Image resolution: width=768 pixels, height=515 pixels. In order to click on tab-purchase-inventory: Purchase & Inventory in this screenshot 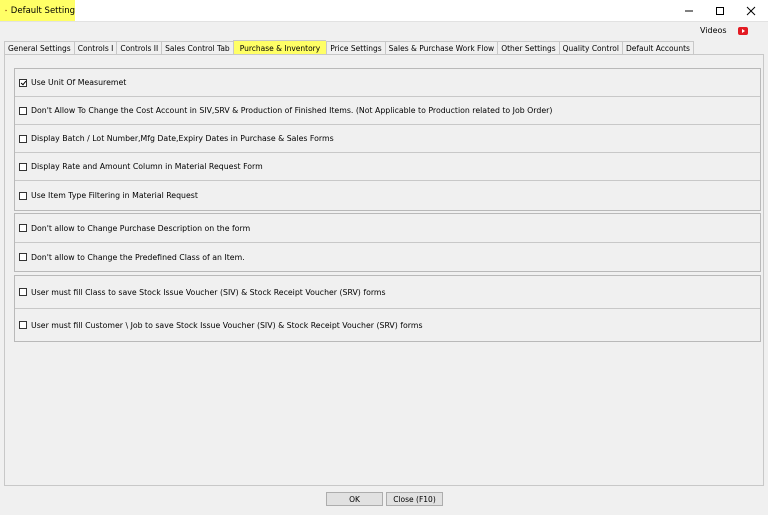, I will do `click(279, 47)`.